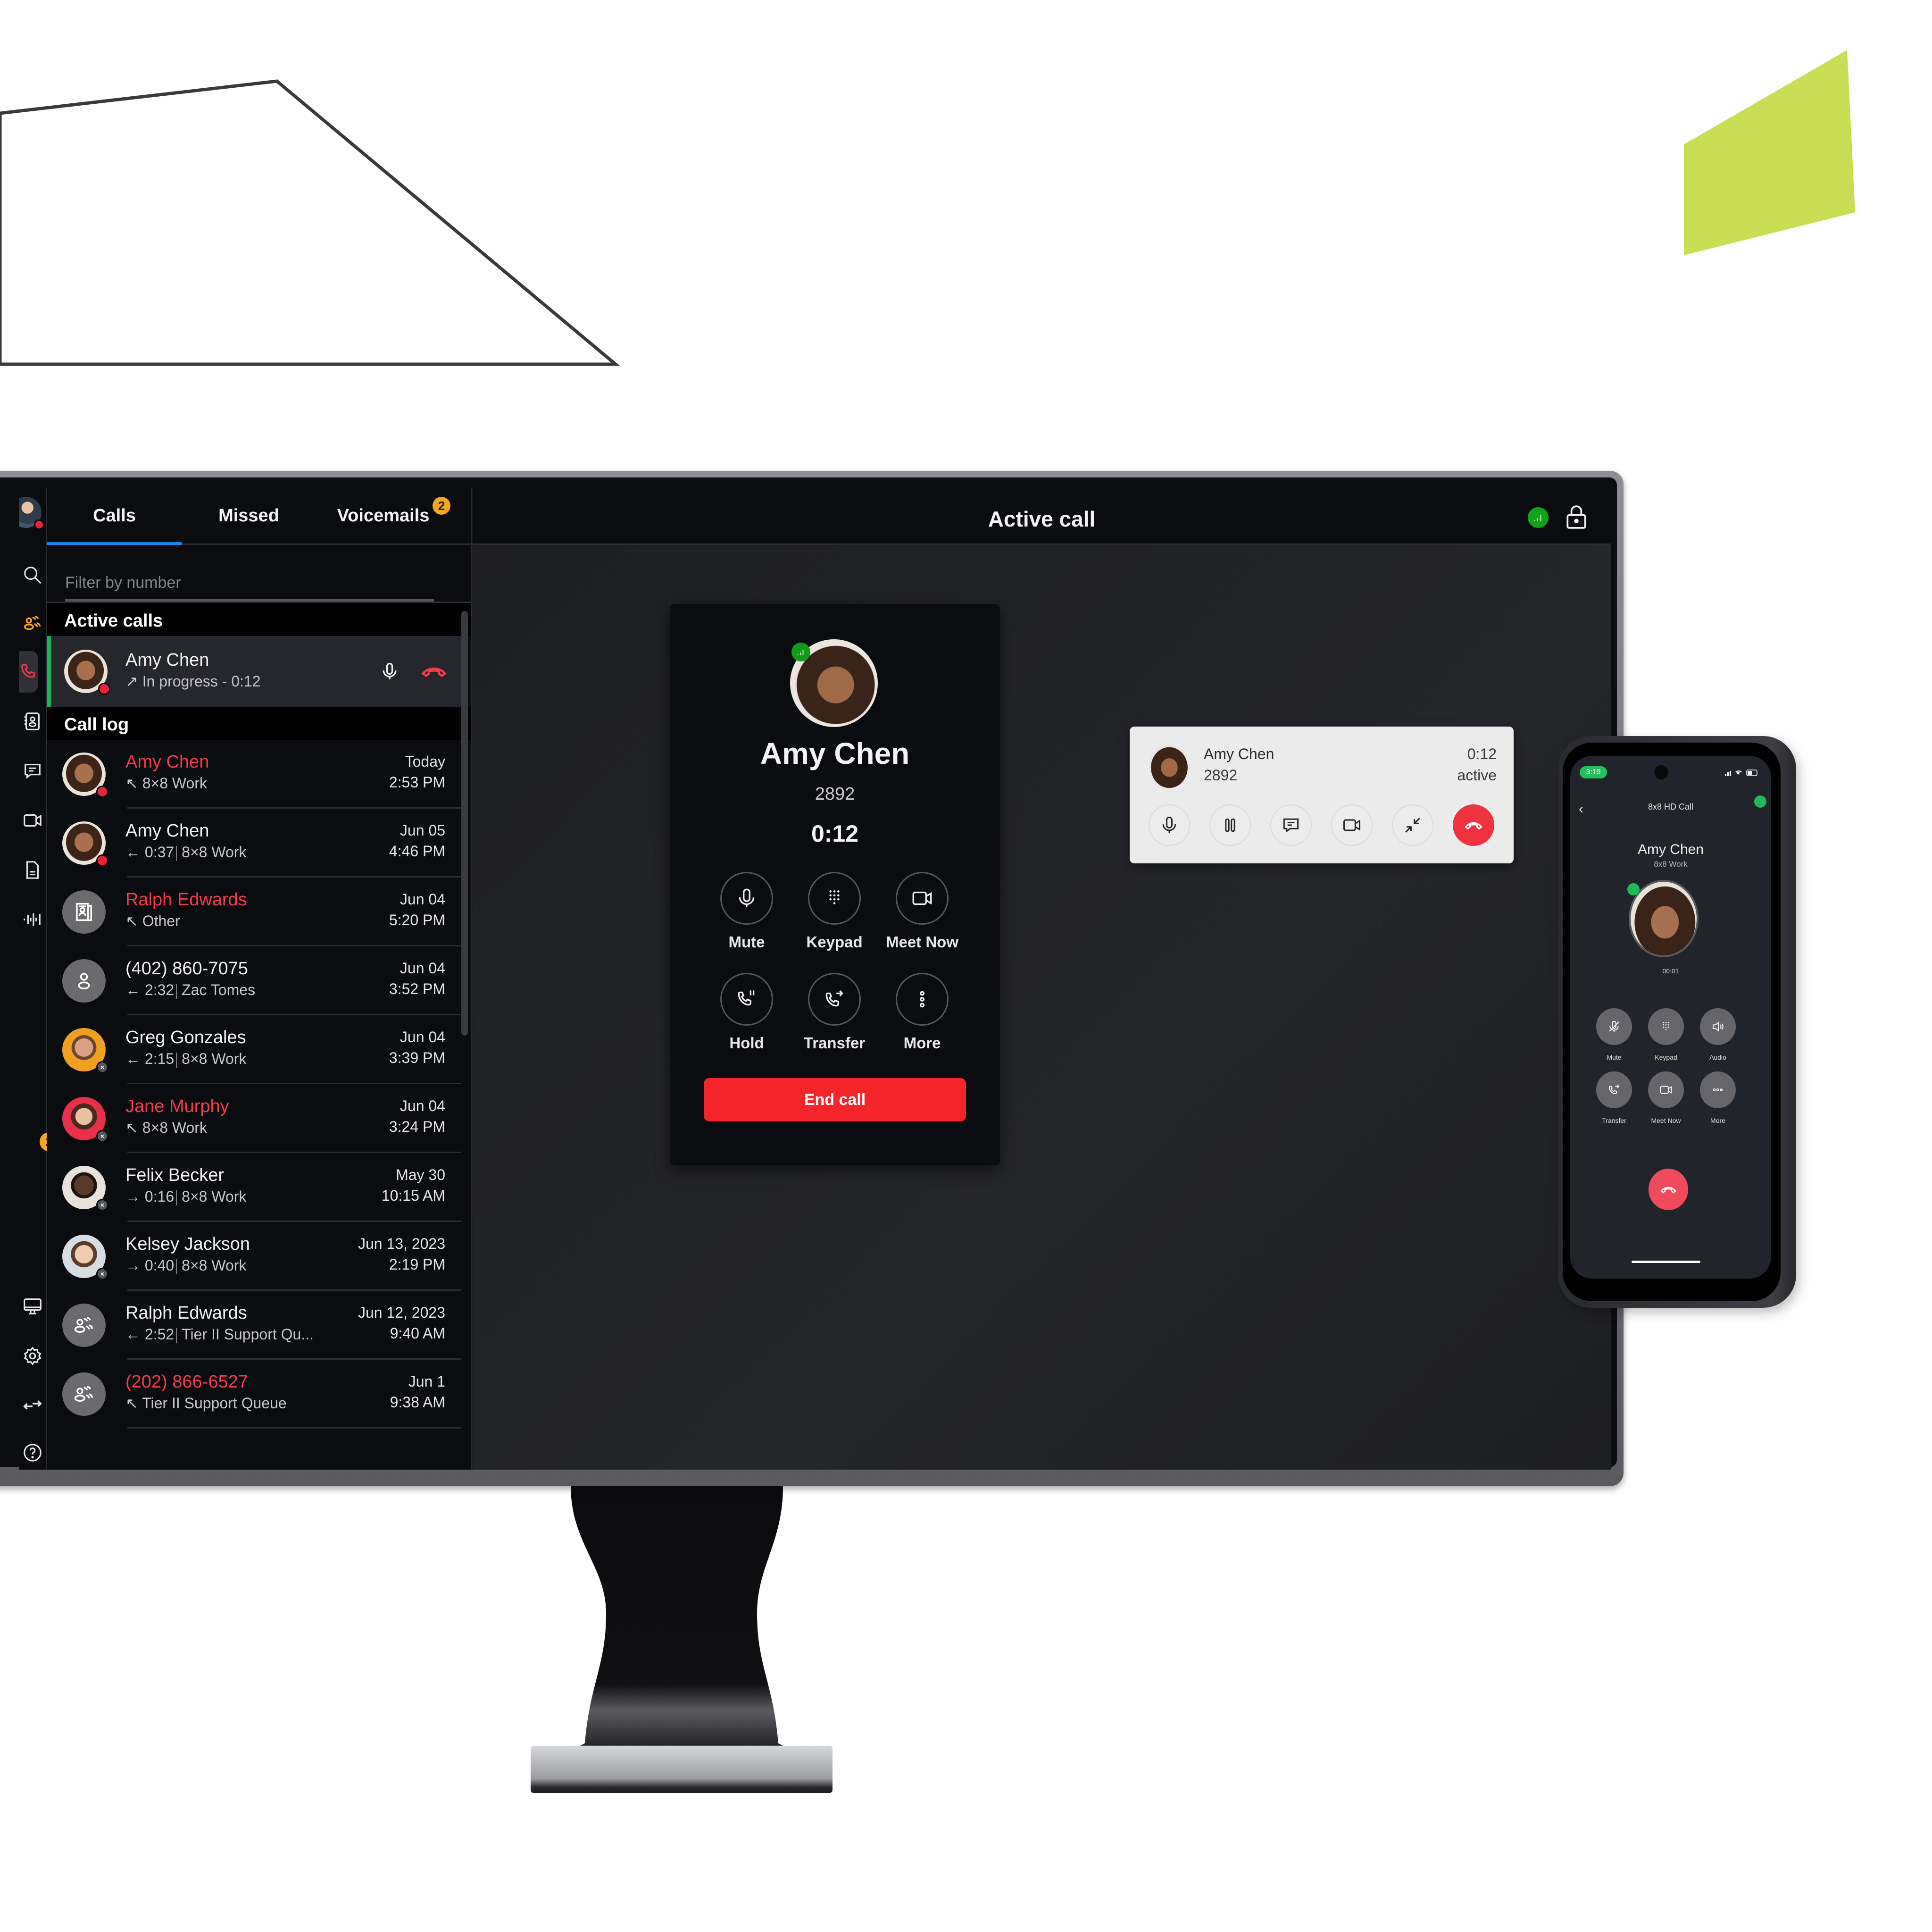 This screenshot has height=1932, width=1932. What do you see at coordinates (33, 1451) in the screenshot?
I see `rail-item-help` at bounding box center [33, 1451].